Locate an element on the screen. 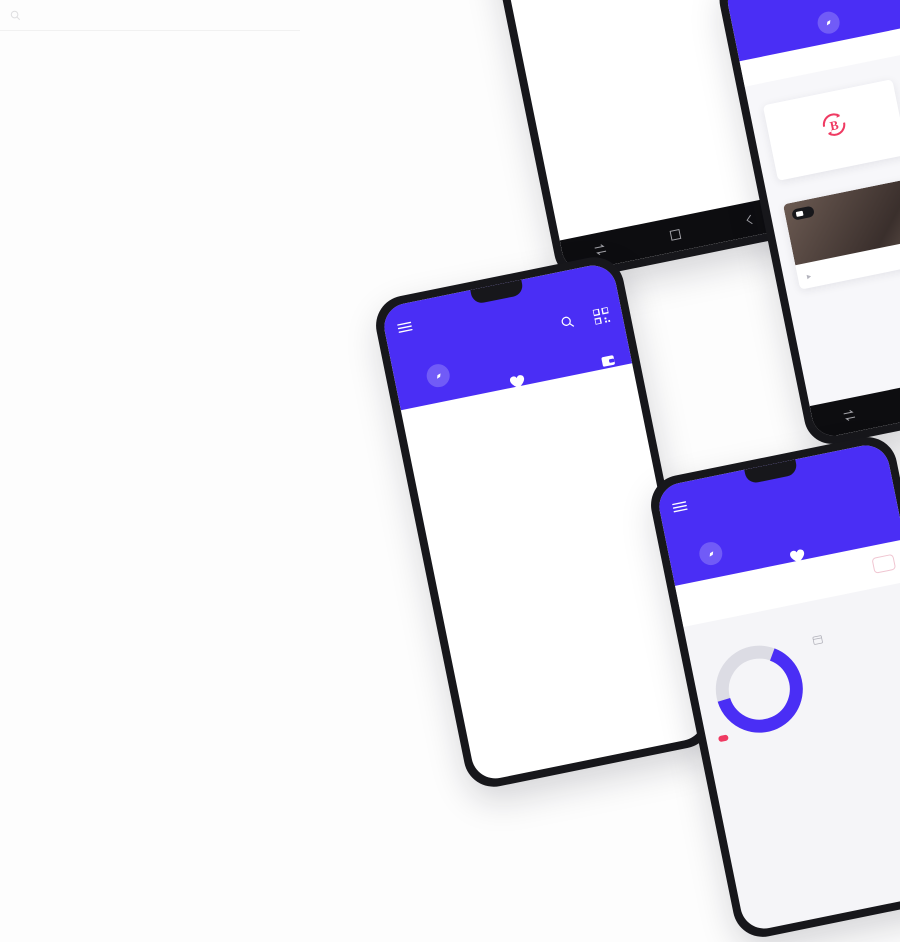 The height and width of the screenshot is (942, 900). search-layers-row is located at coordinates (150, 15).